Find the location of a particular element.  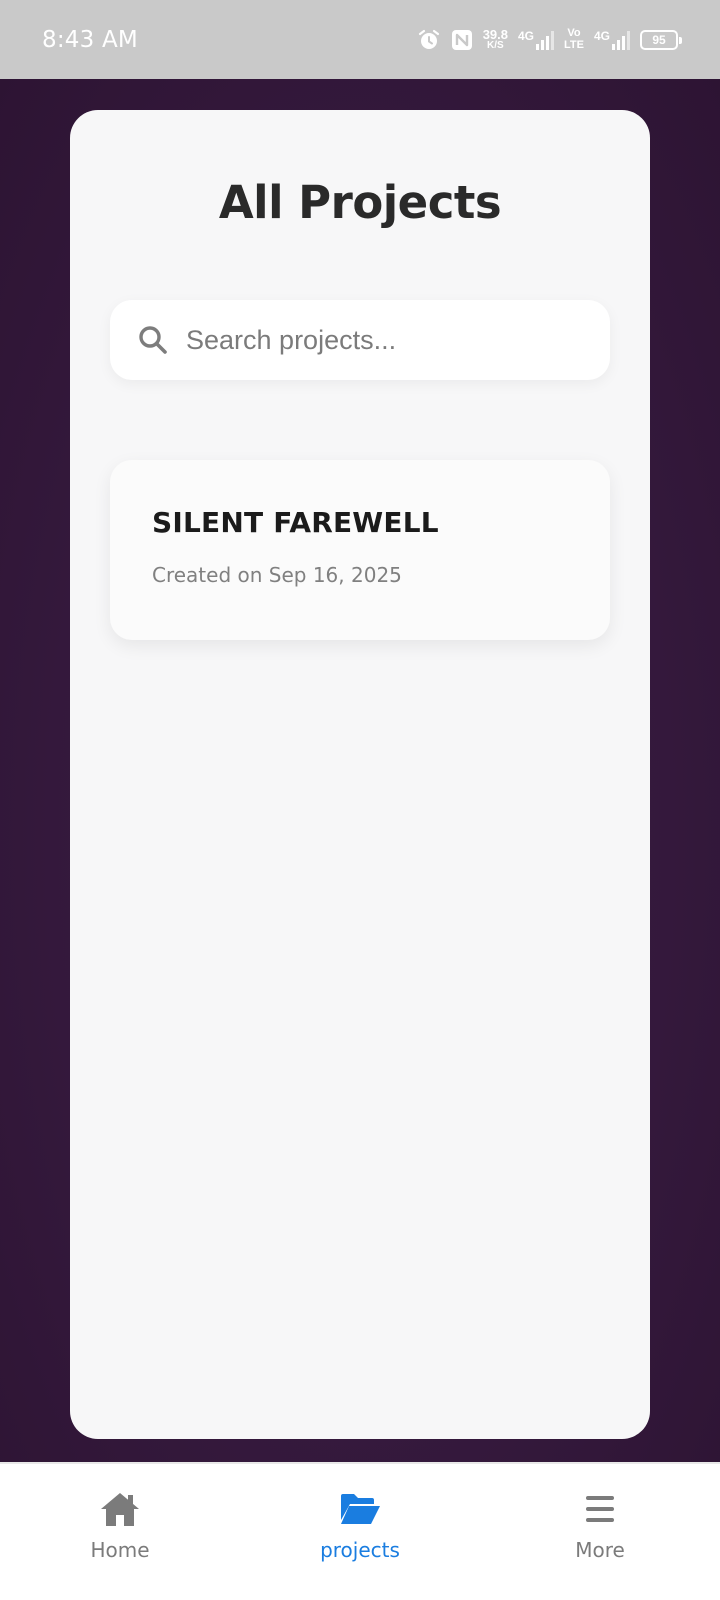

menu-icon is located at coordinates (600, 1509).